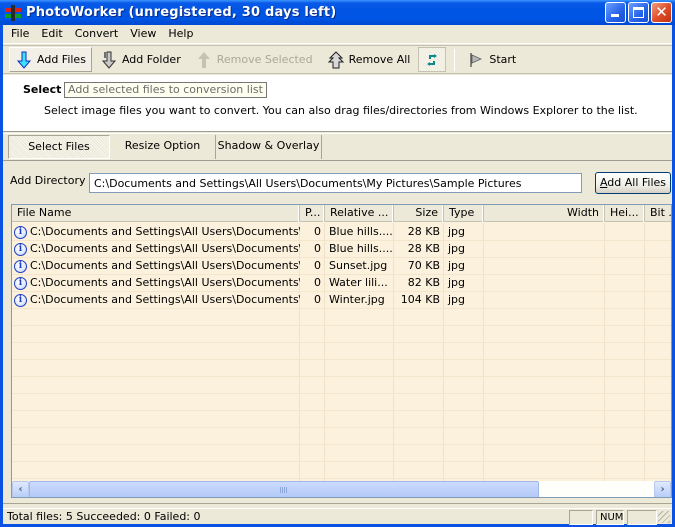 Image resolution: width=675 pixels, height=527 pixels. What do you see at coordinates (20, 34) in the screenshot?
I see `menu-file: File` at bounding box center [20, 34].